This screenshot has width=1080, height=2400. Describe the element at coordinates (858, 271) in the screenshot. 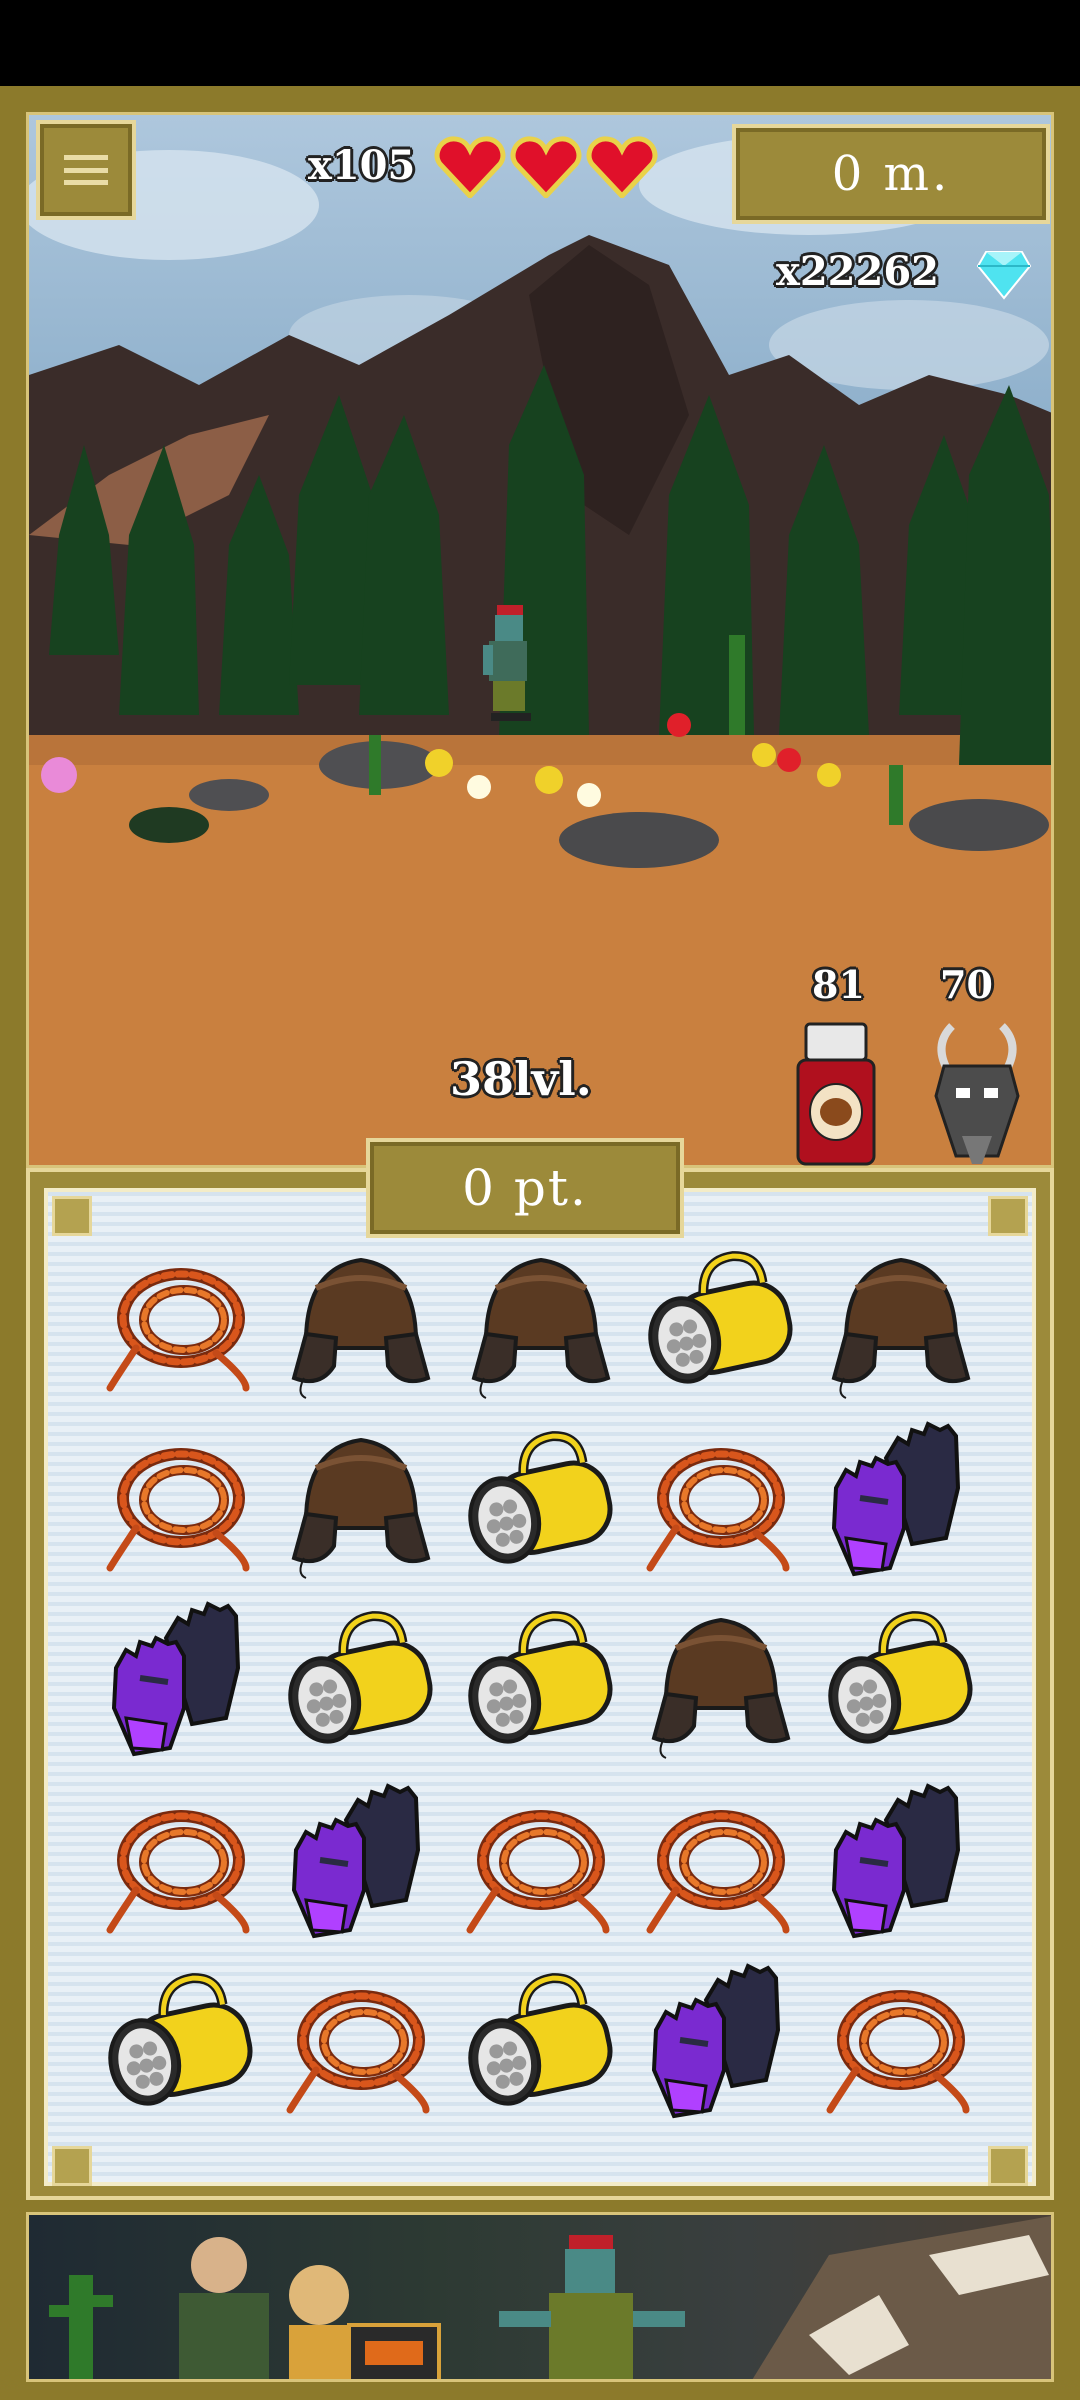

I see `gem-count: x22262` at that location.